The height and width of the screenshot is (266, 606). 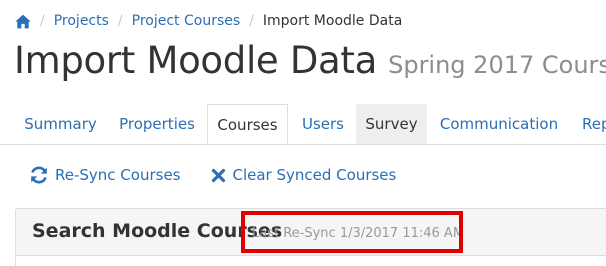 I want to click on action-bar: Re-Sync Courses Clear Synced Courses, so click(x=213, y=175).